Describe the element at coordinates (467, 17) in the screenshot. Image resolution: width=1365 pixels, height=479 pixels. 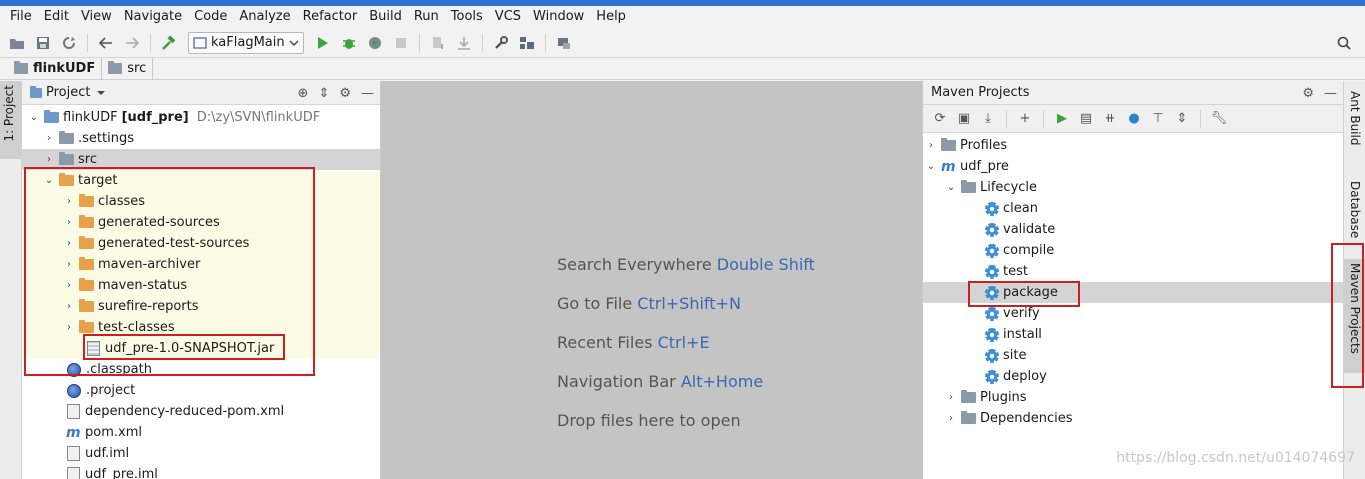
I see `menu-tools: Tools` at that location.